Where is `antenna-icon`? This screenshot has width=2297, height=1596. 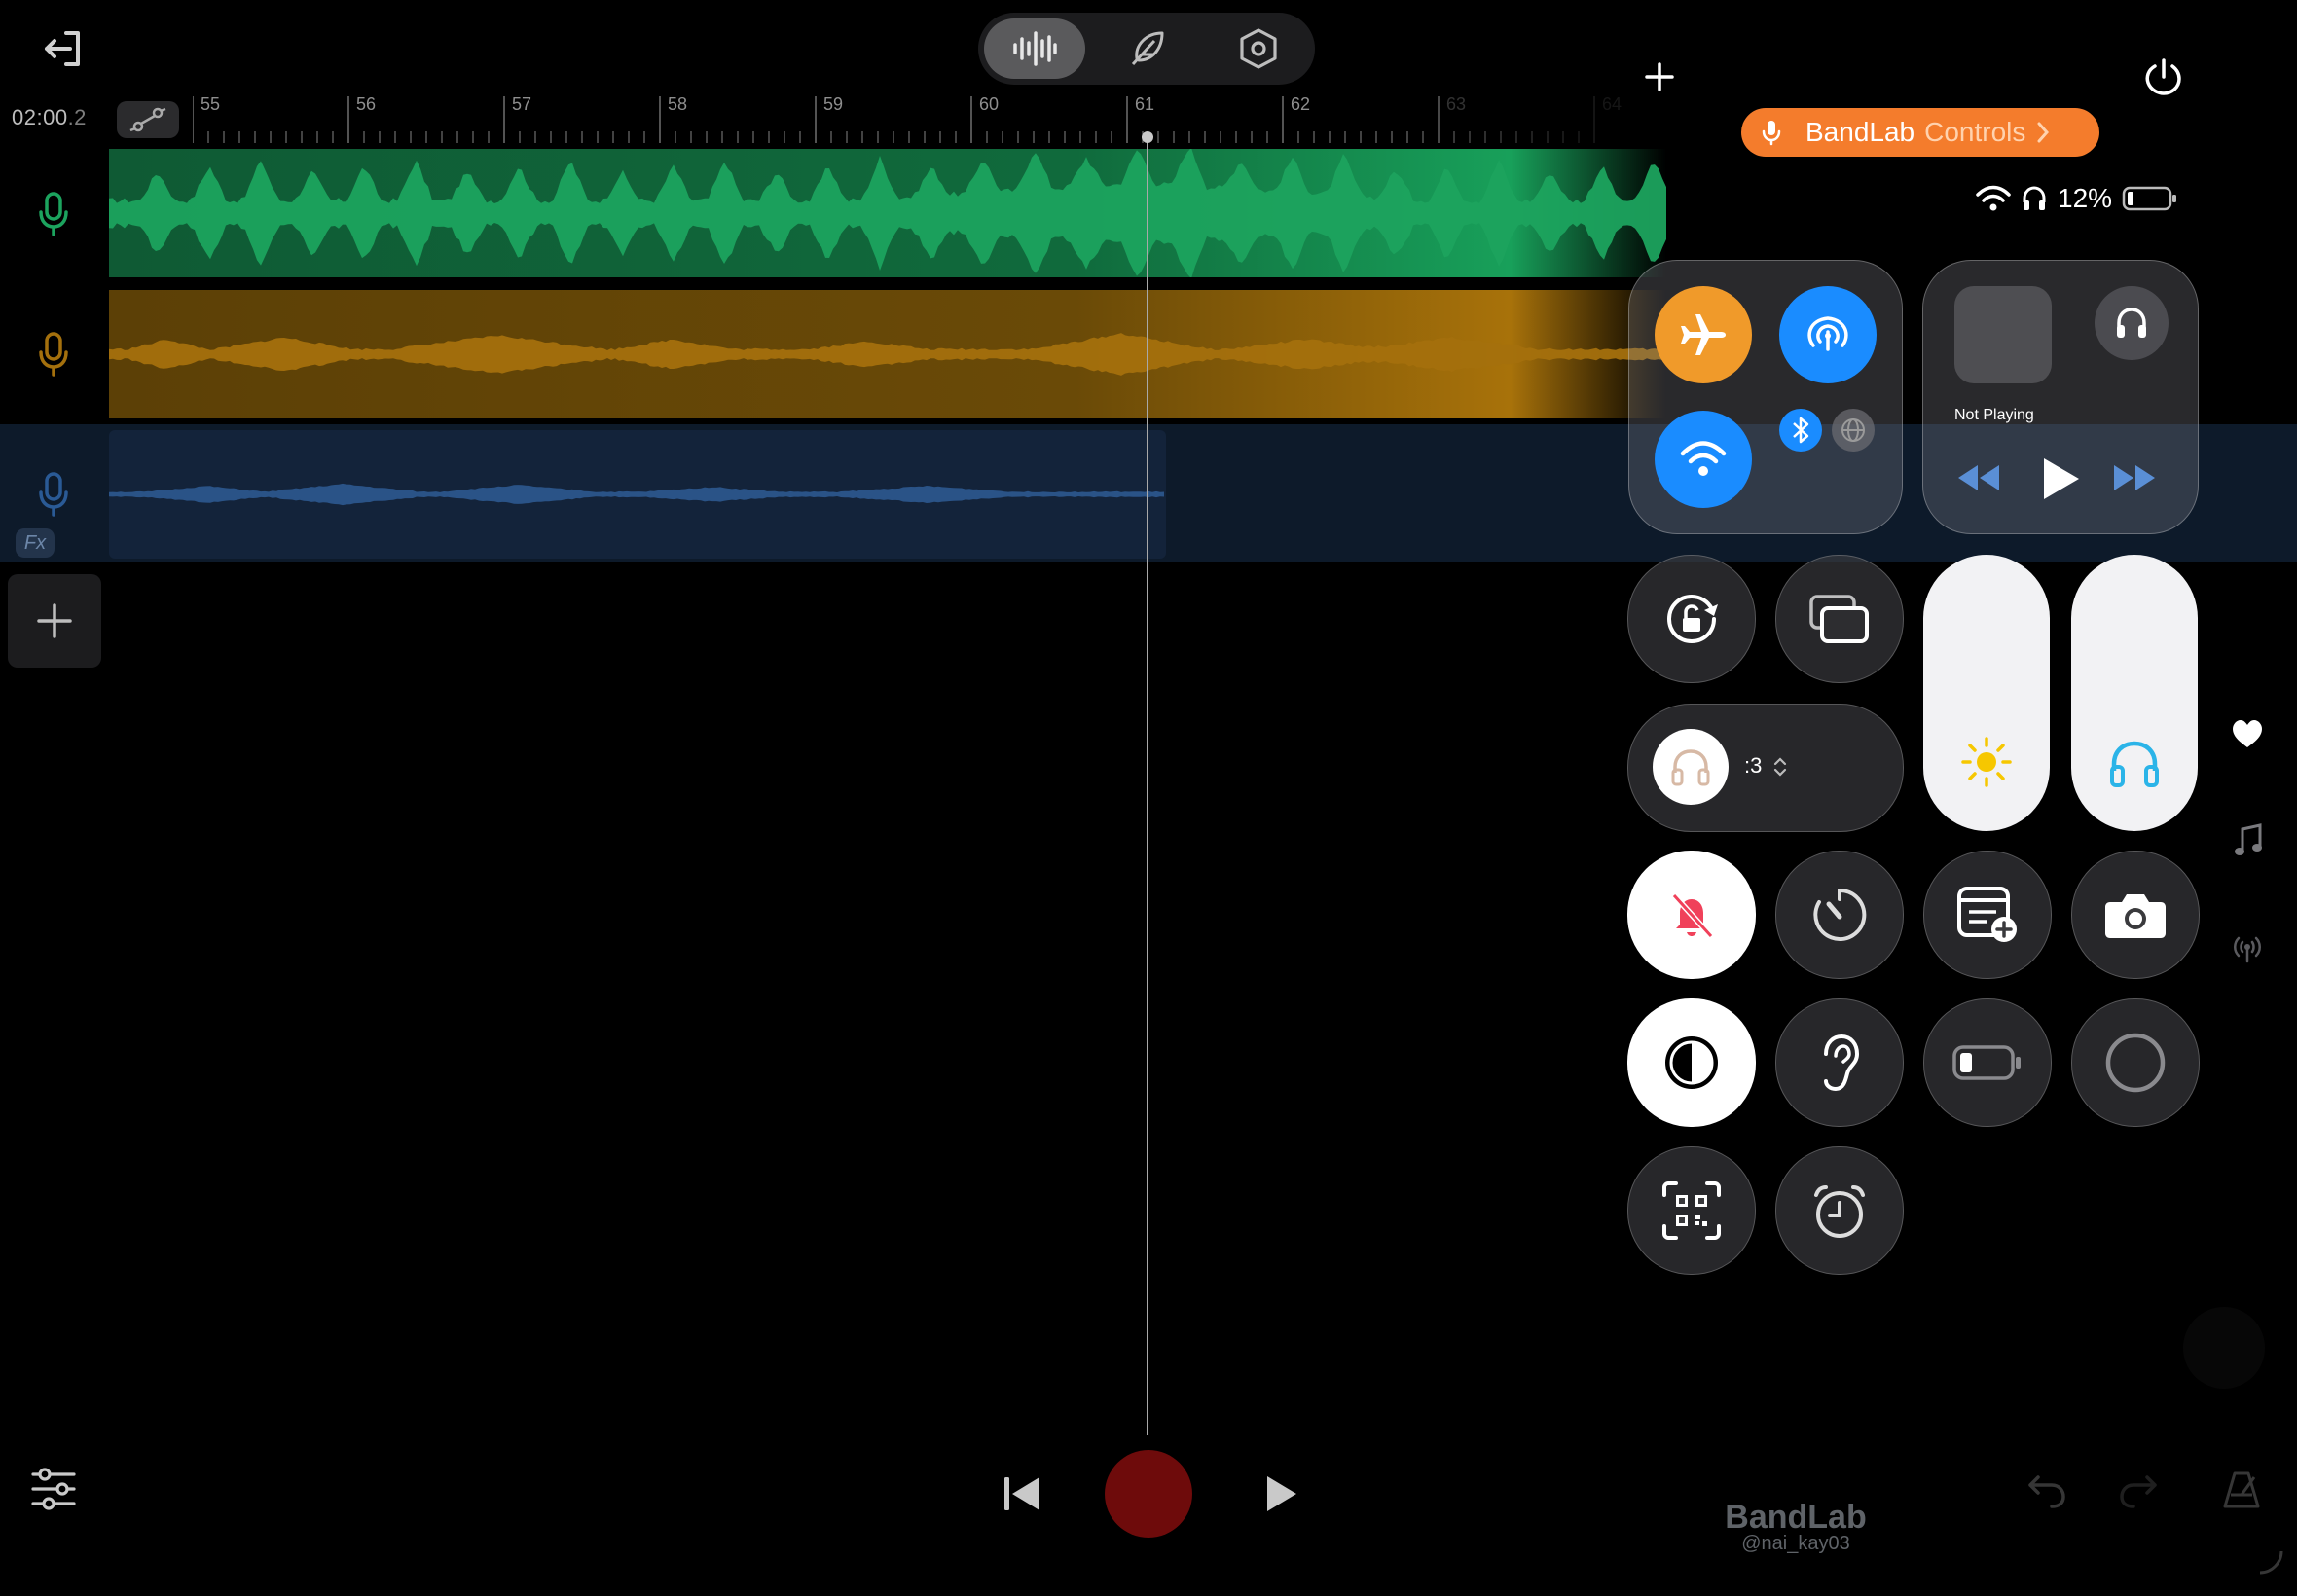
antenna-icon is located at coordinates (2247, 947).